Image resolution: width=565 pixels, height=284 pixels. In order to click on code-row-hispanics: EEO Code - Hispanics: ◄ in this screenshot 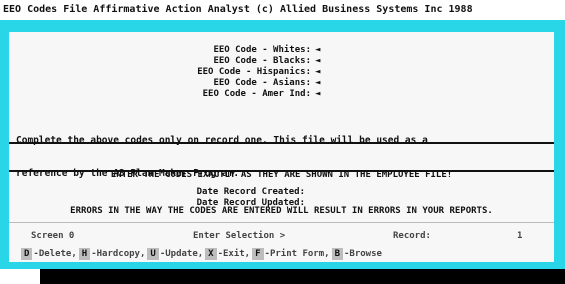, I will do `click(281, 72)`.